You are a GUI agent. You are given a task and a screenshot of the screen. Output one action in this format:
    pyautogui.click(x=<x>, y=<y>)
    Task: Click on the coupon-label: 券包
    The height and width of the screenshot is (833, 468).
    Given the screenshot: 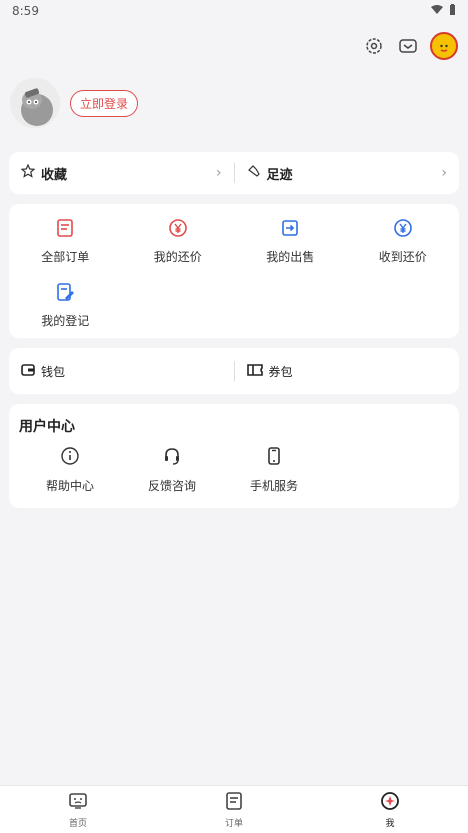 What is the action you would take?
    pyautogui.click(x=280, y=371)
    